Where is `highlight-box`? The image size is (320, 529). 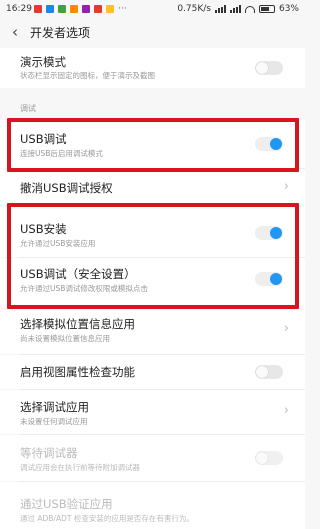
highlight-box is located at coordinates (153, 145).